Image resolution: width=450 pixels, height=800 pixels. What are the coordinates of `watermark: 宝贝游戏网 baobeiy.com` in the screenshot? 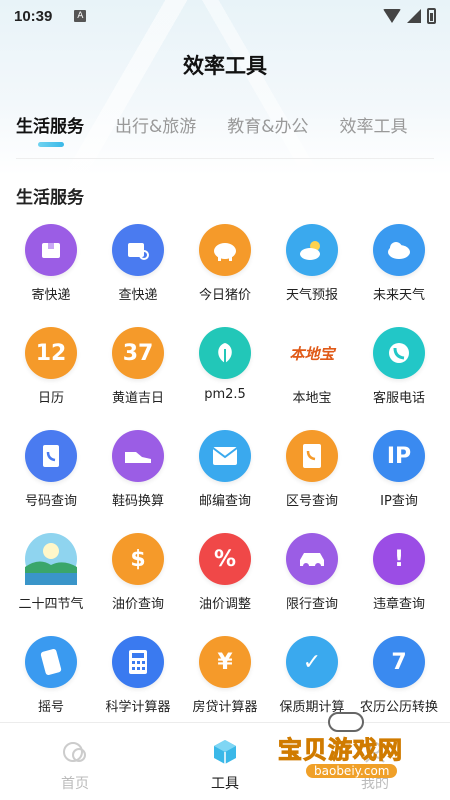 It's located at (362, 750).